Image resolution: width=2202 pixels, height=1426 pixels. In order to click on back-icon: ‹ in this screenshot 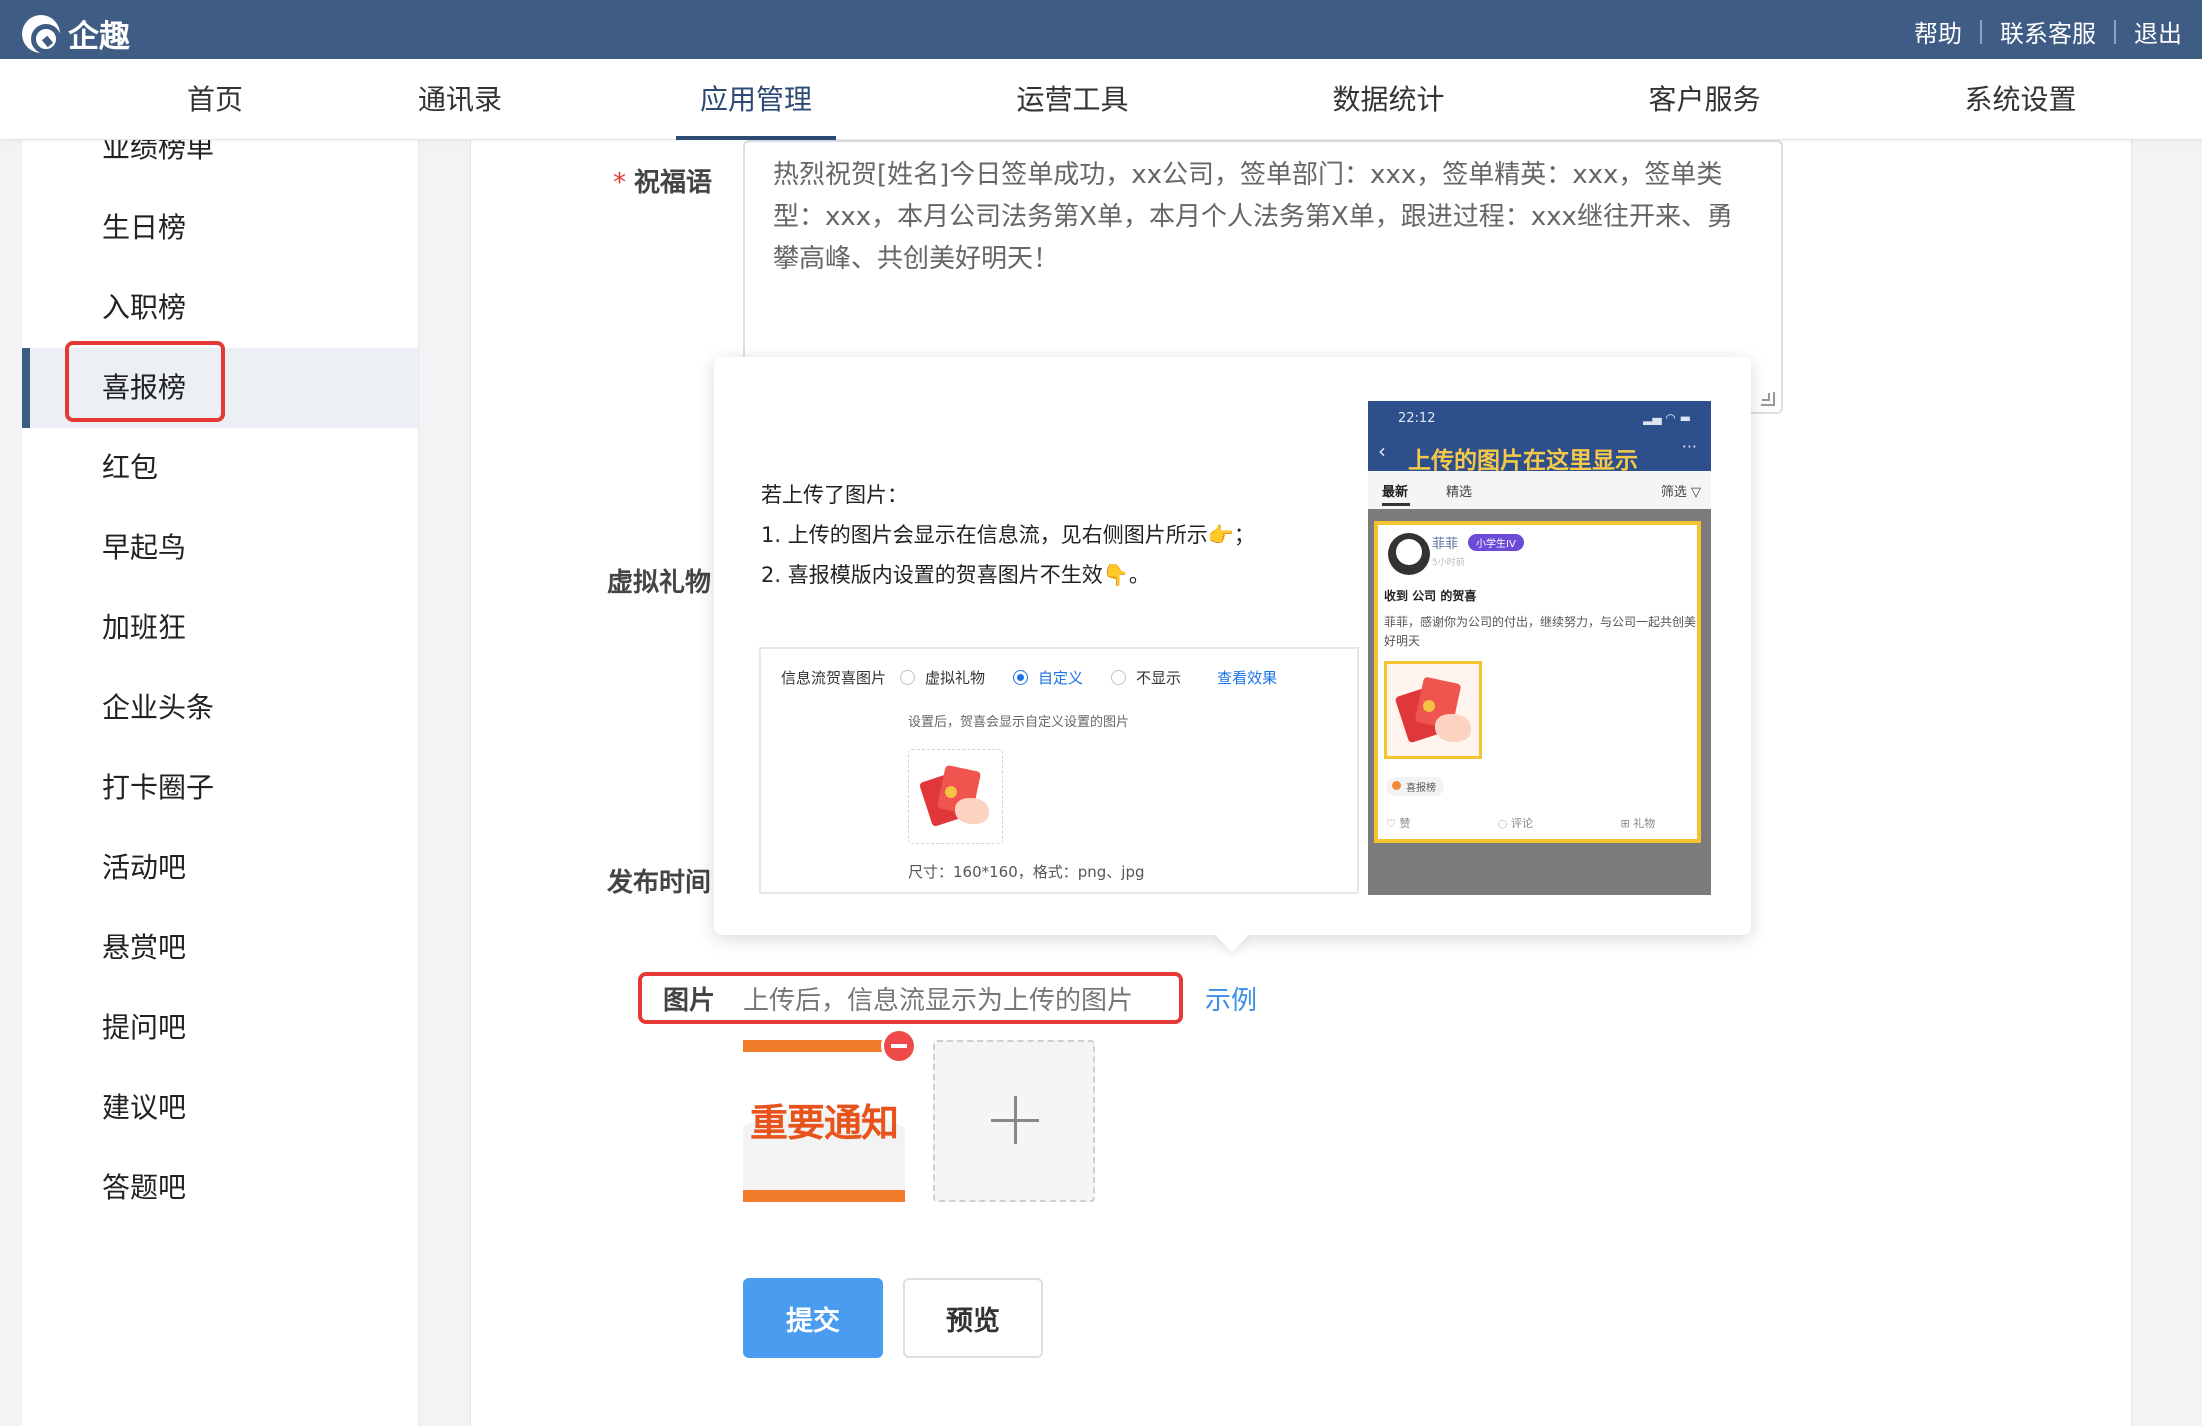, I will do `click(1382, 451)`.